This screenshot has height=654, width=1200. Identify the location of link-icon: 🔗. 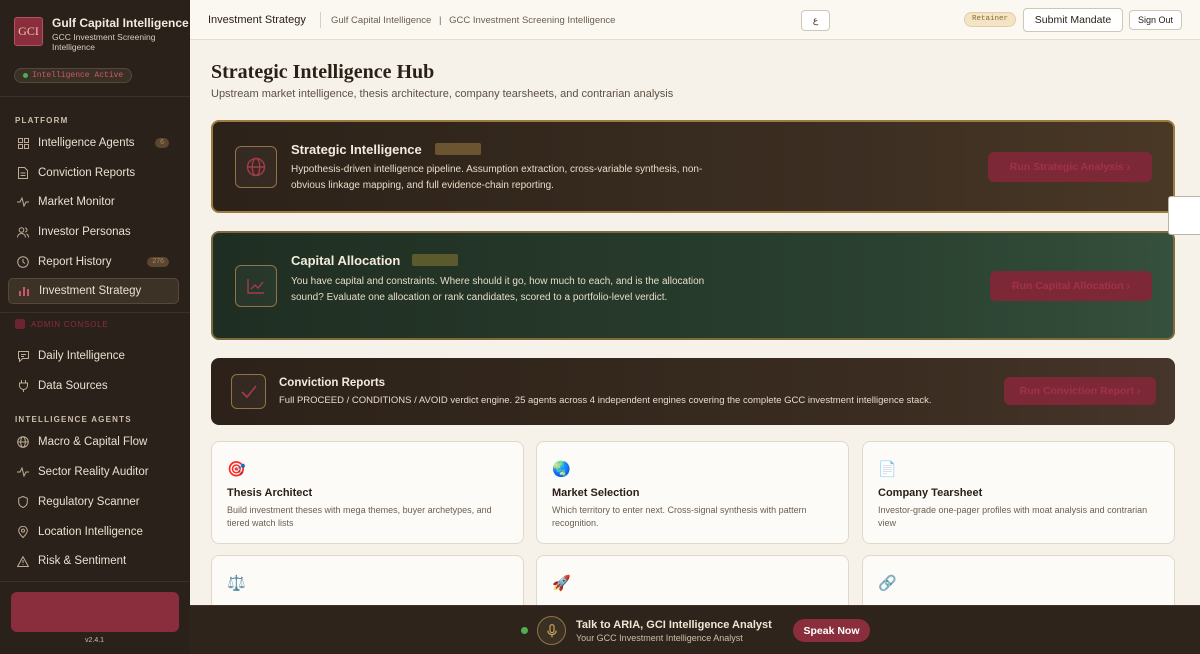
(887, 583).